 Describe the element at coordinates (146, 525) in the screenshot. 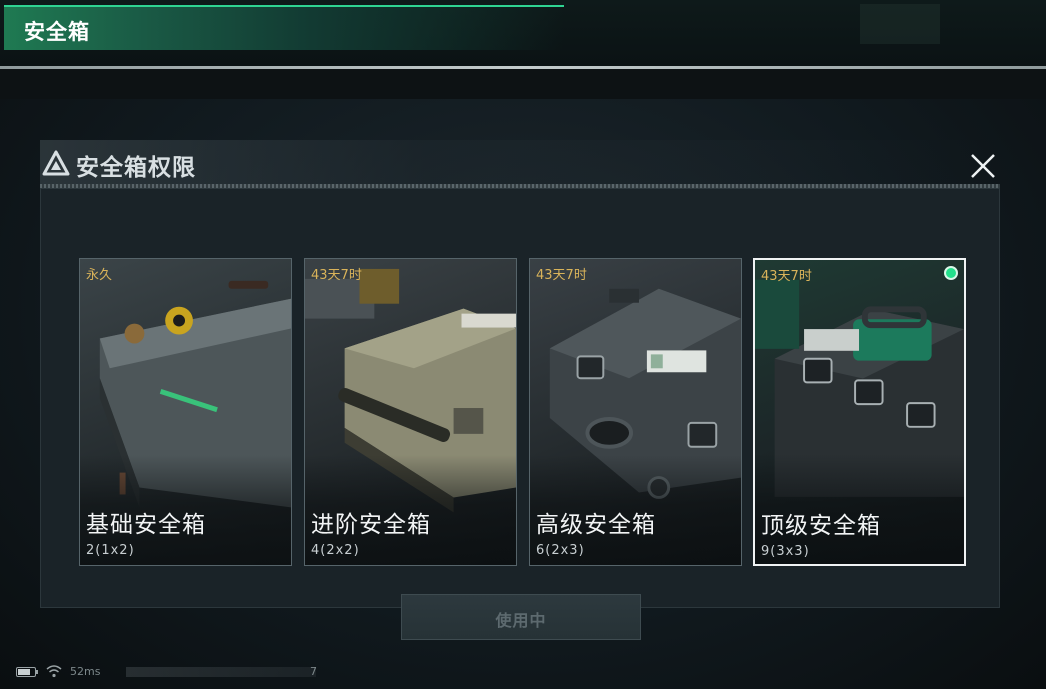

I see `card-name: 基础安全箱` at that location.